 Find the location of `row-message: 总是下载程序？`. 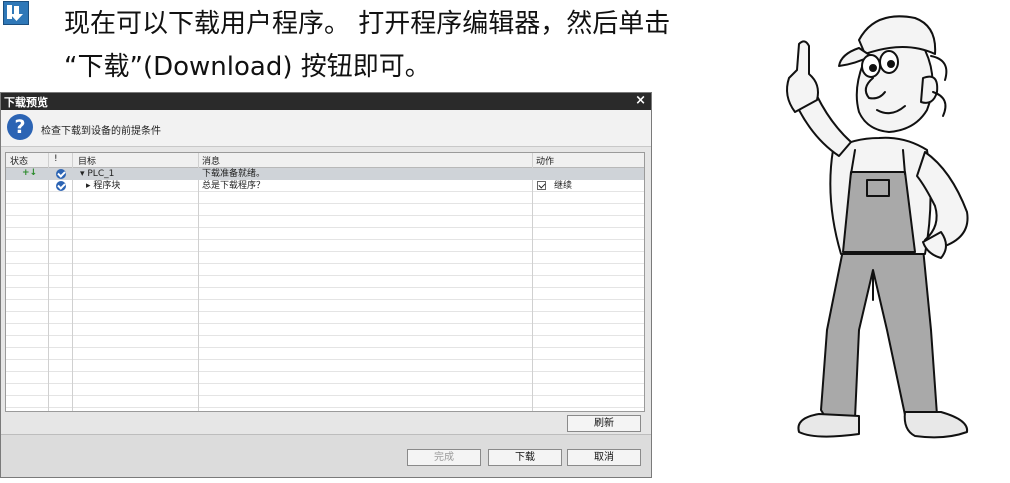

row-message: 总是下载程序？ is located at coordinates (234, 186).